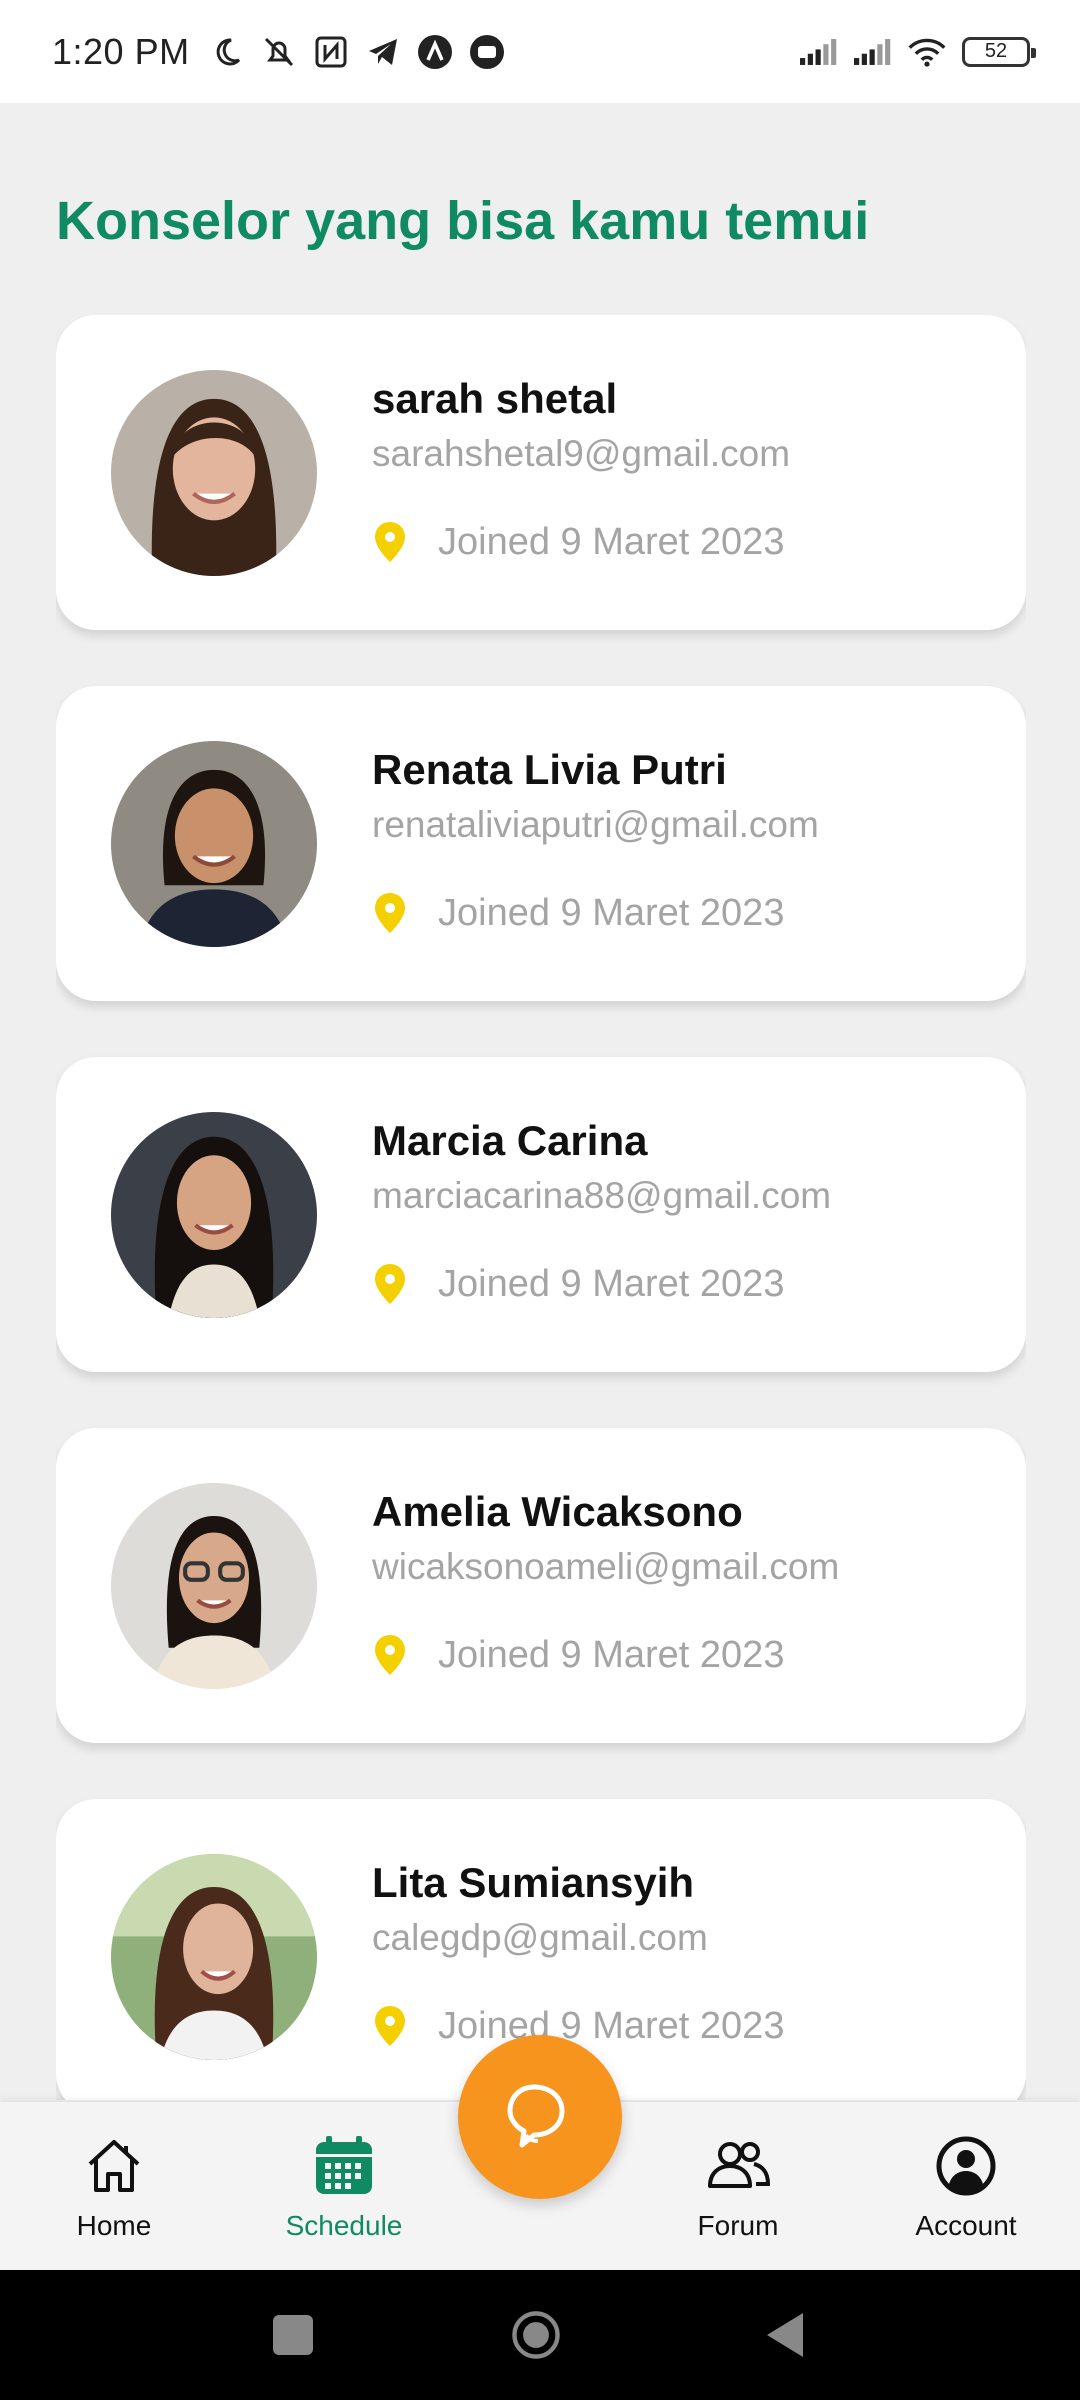  Describe the element at coordinates (966, 2166) in the screenshot. I see `account-icon` at that location.